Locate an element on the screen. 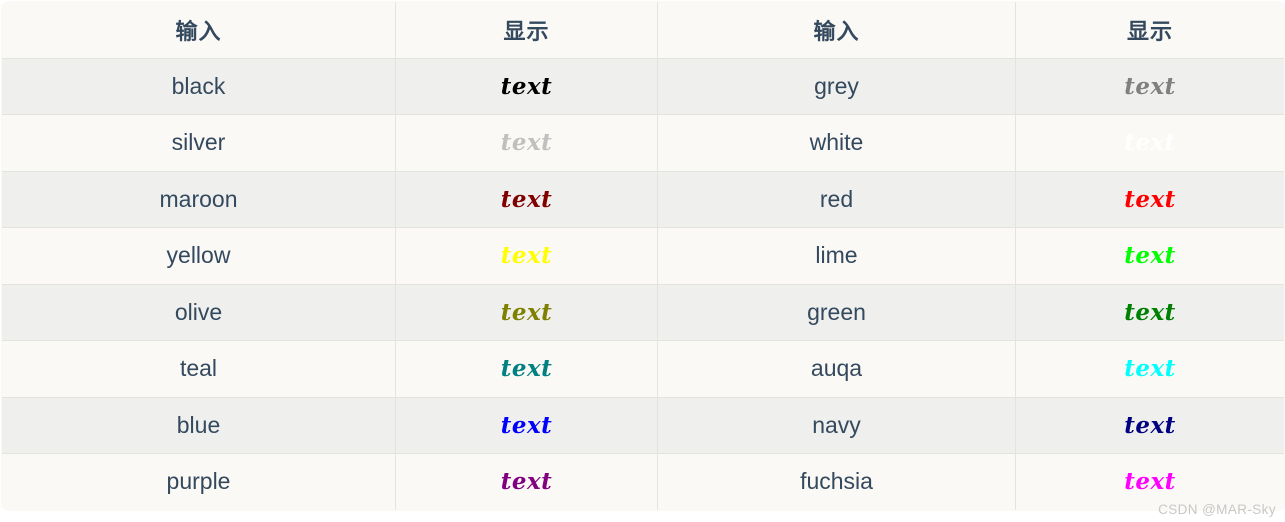 This screenshot has height=522, width=1285. color-name-cell: red is located at coordinates (836, 199).